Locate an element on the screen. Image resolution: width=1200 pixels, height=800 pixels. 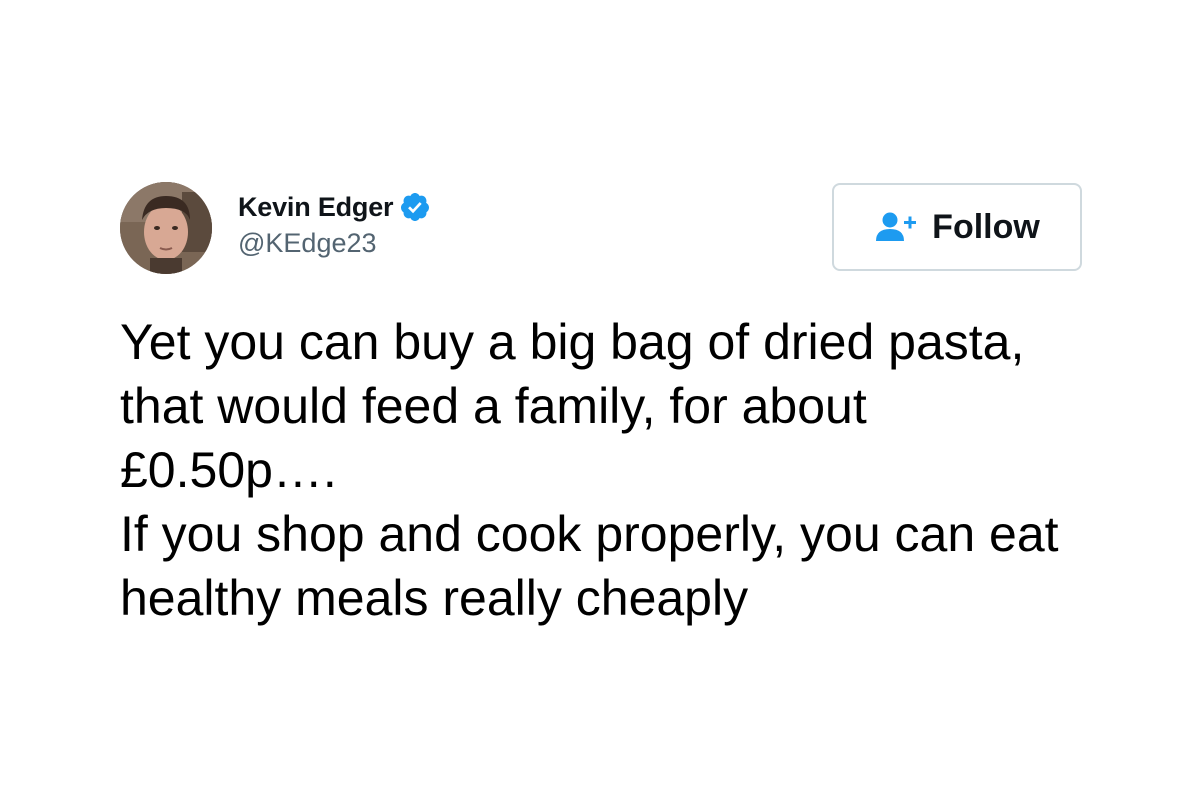
avatar-photo-icon is located at coordinates (166, 228).